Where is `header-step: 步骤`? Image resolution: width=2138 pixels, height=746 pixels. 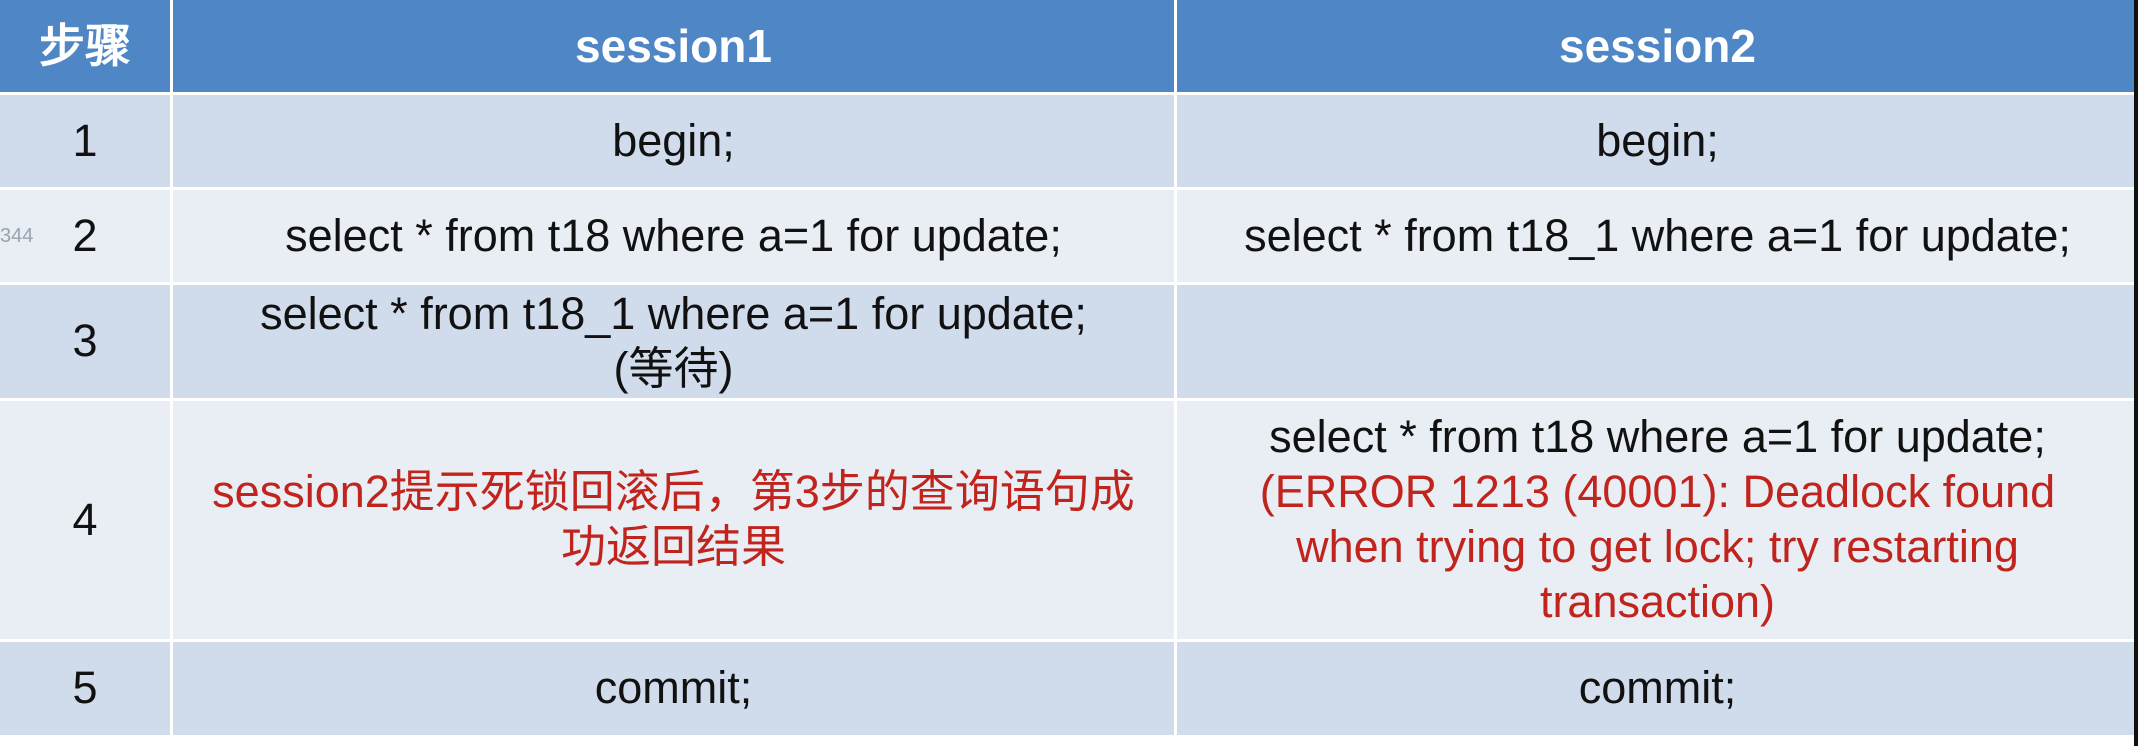
header-step: 步骤 is located at coordinates (85, 46).